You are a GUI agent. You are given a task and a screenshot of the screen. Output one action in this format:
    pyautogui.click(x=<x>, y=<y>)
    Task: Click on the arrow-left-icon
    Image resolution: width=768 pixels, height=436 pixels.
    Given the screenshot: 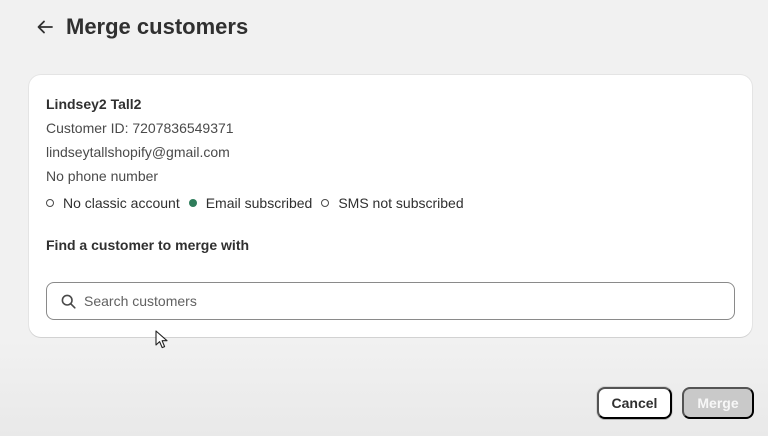 What is the action you would take?
    pyautogui.click(x=45, y=27)
    